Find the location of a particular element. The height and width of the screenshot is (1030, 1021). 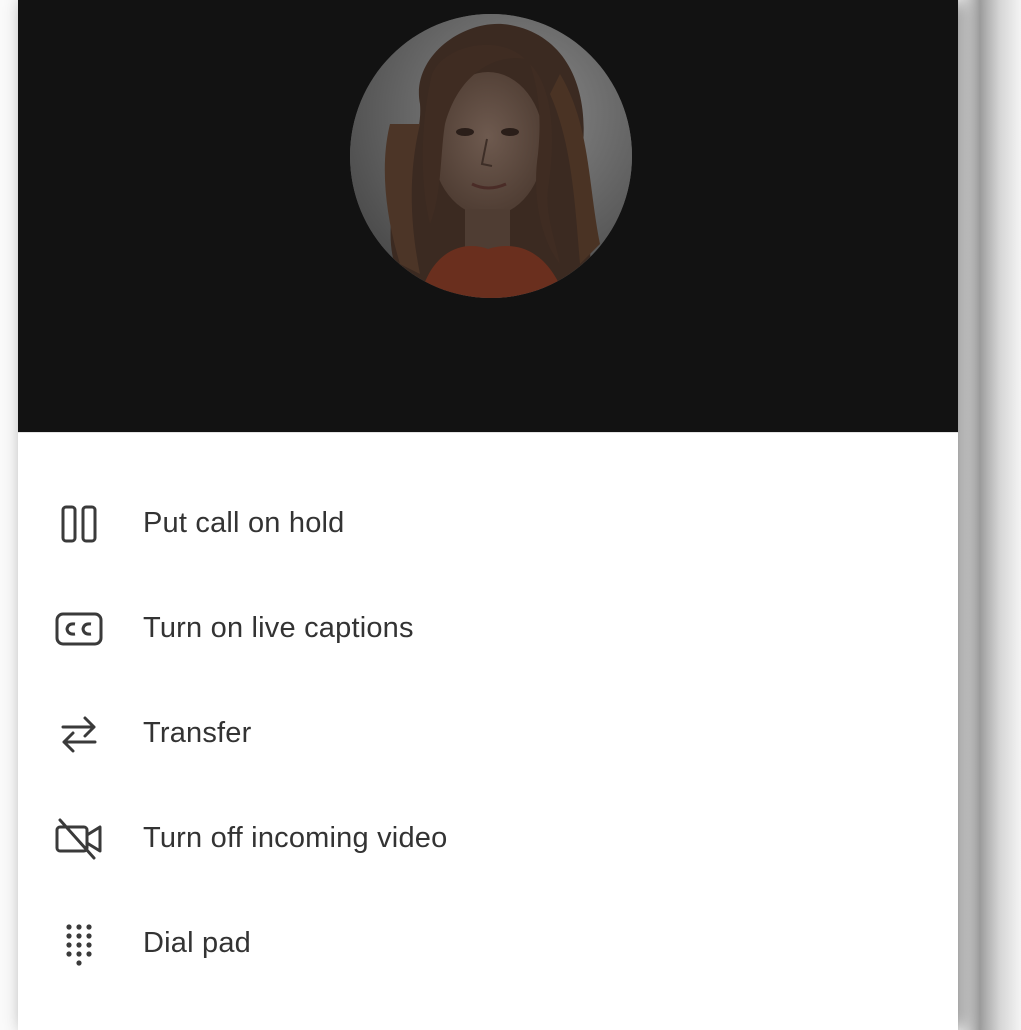

menu-item-transfer: Transfer is located at coordinates (488, 733).